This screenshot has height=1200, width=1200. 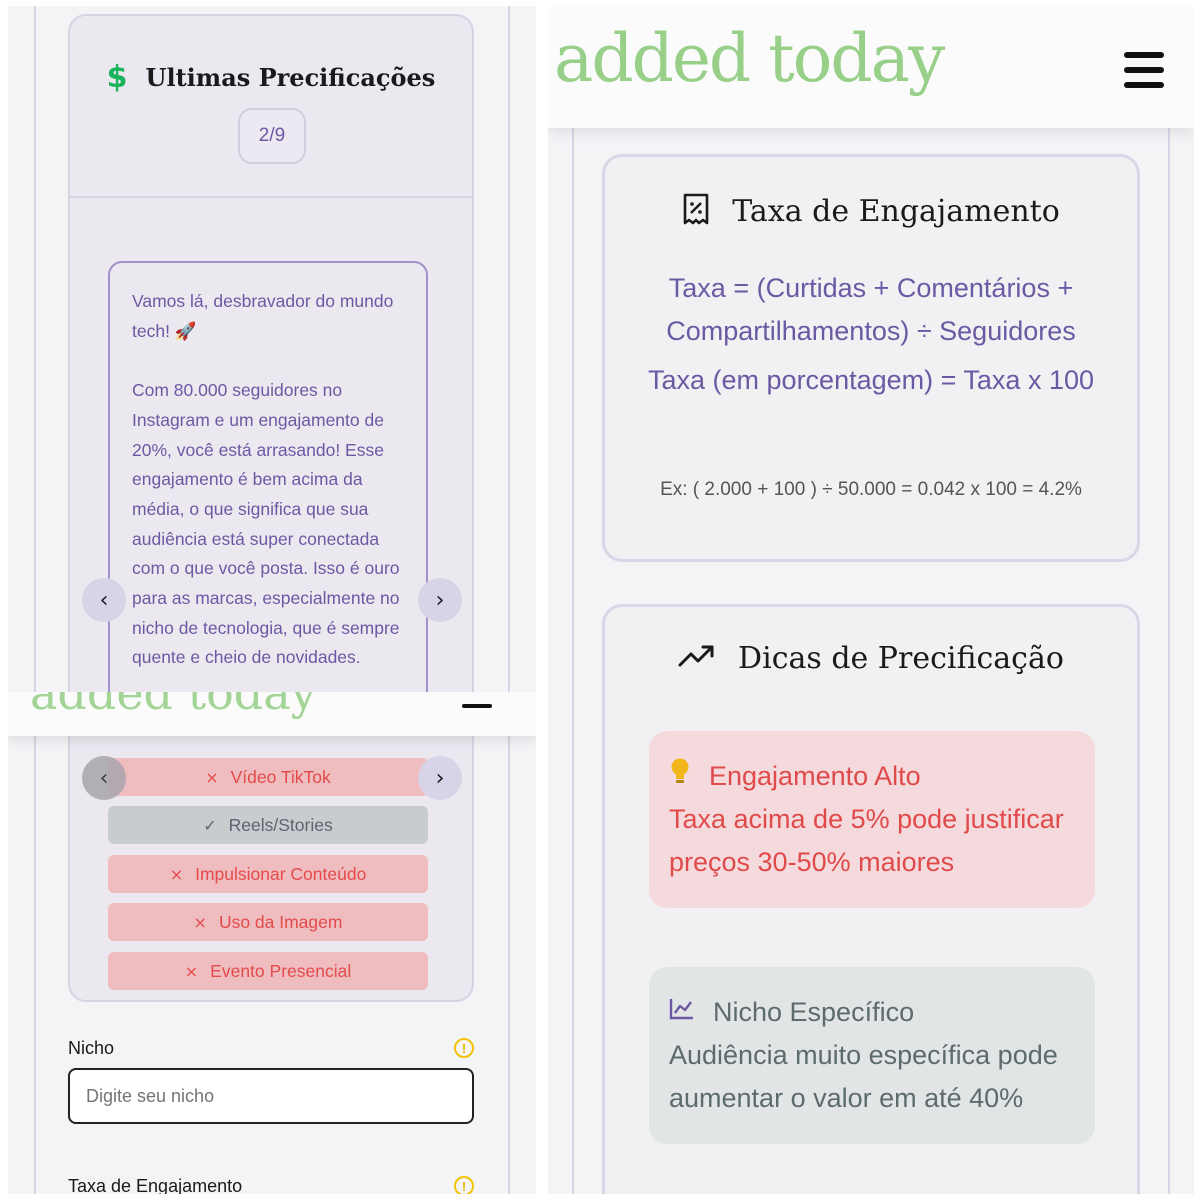 I want to click on option-label: Reels/Stories, so click(x=280, y=824).